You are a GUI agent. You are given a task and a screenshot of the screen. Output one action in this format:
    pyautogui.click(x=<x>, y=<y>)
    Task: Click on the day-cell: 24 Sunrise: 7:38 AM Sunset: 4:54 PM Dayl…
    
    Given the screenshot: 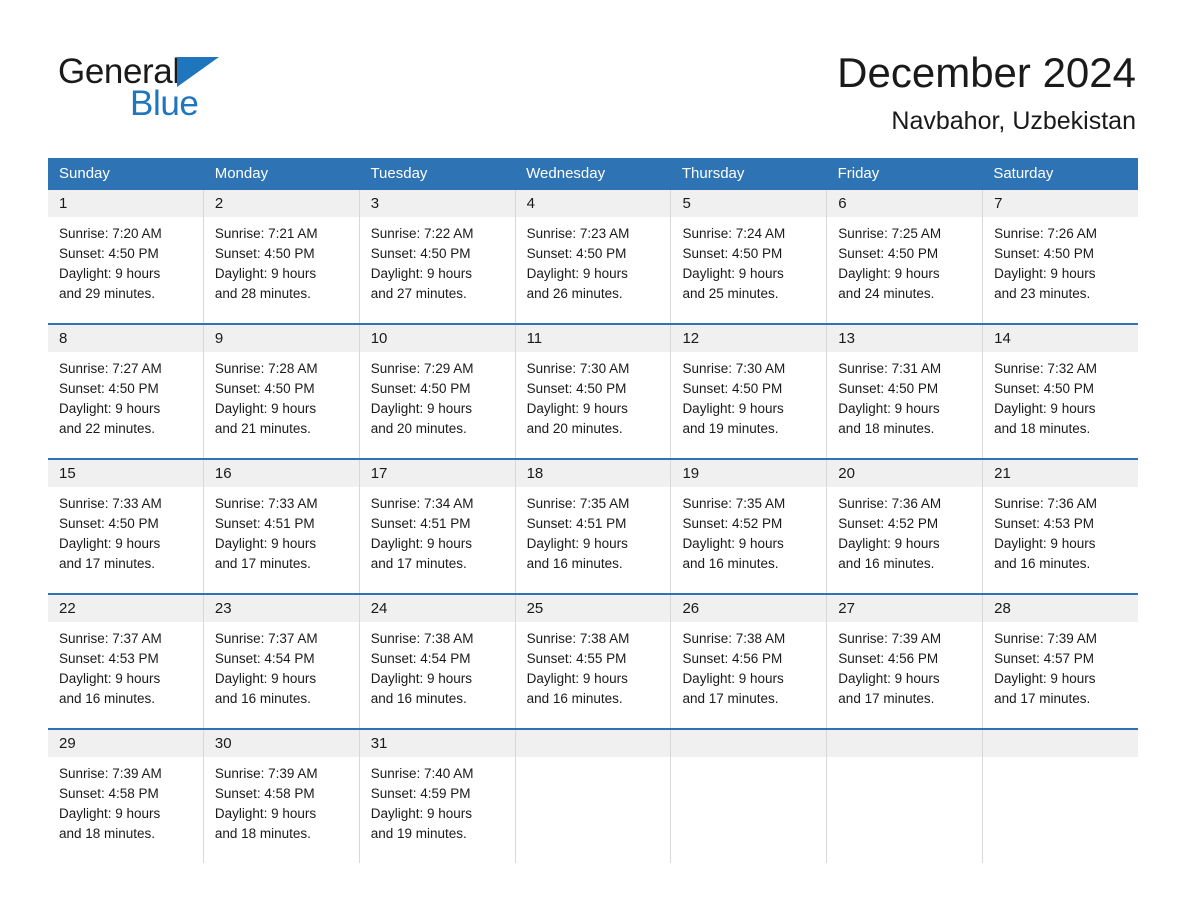 What is the action you would take?
    pyautogui.click(x=436, y=661)
    